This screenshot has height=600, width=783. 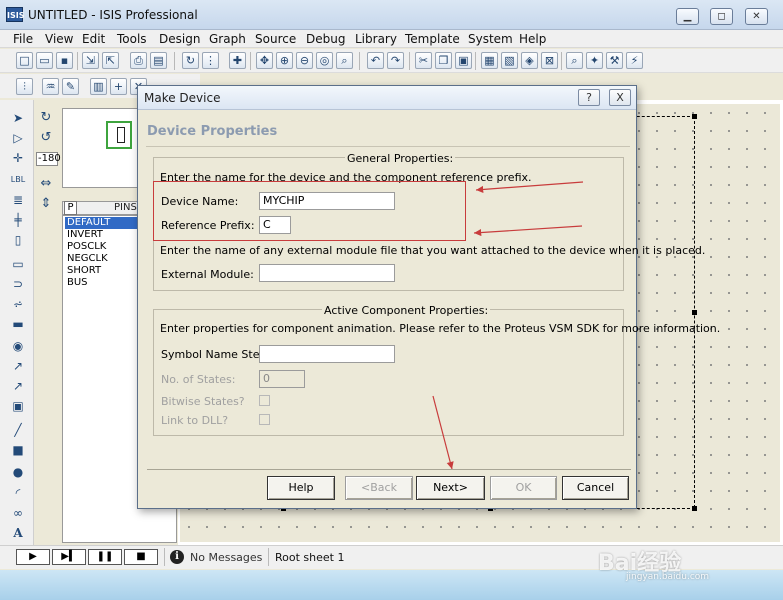 What do you see at coordinates (379, 488) in the screenshot?
I see `back-button: <Back` at bounding box center [379, 488].